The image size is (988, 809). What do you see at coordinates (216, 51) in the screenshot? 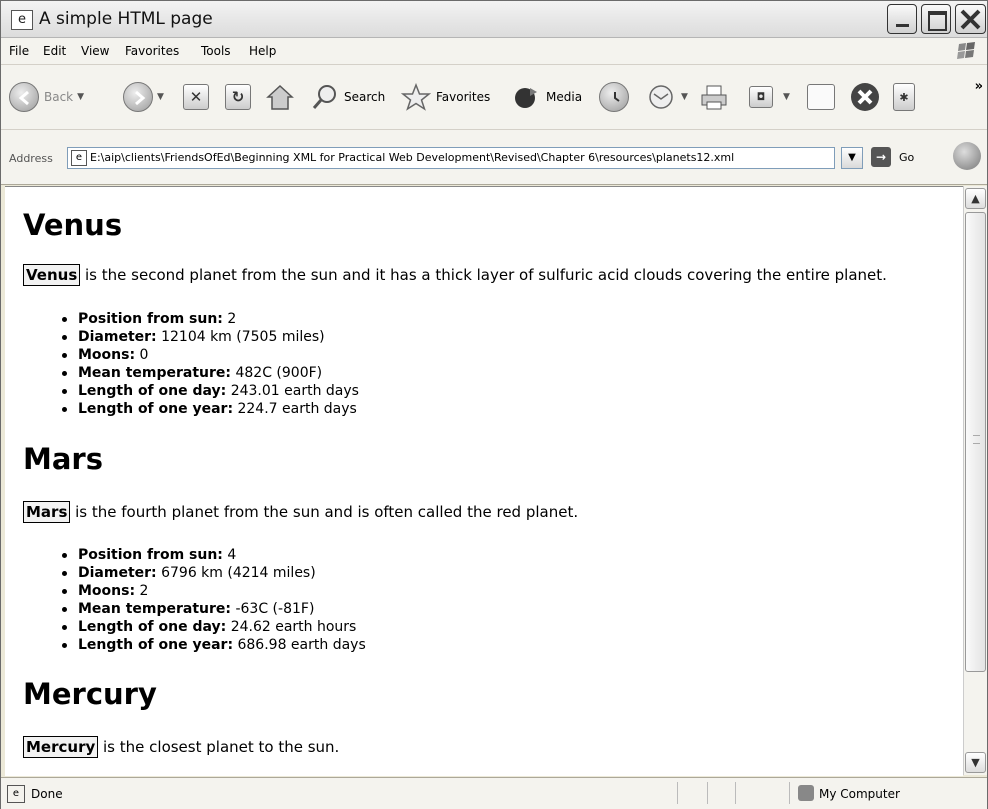
I see `menu-tools: Tools` at bounding box center [216, 51].